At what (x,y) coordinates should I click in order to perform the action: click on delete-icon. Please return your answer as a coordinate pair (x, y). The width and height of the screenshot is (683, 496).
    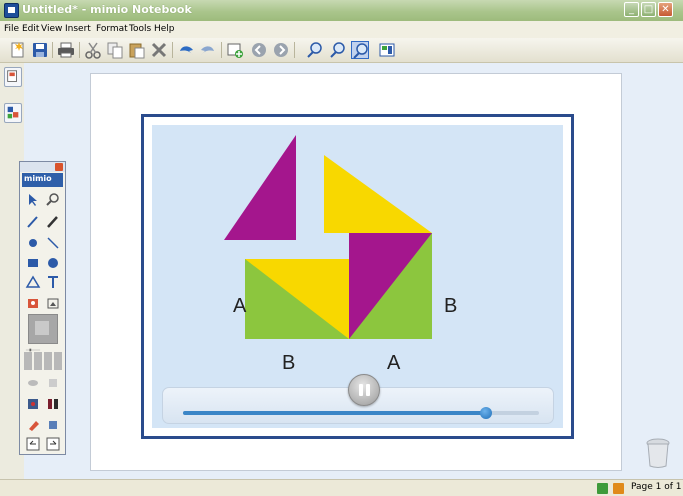
    Looking at the image, I should click on (159, 50).